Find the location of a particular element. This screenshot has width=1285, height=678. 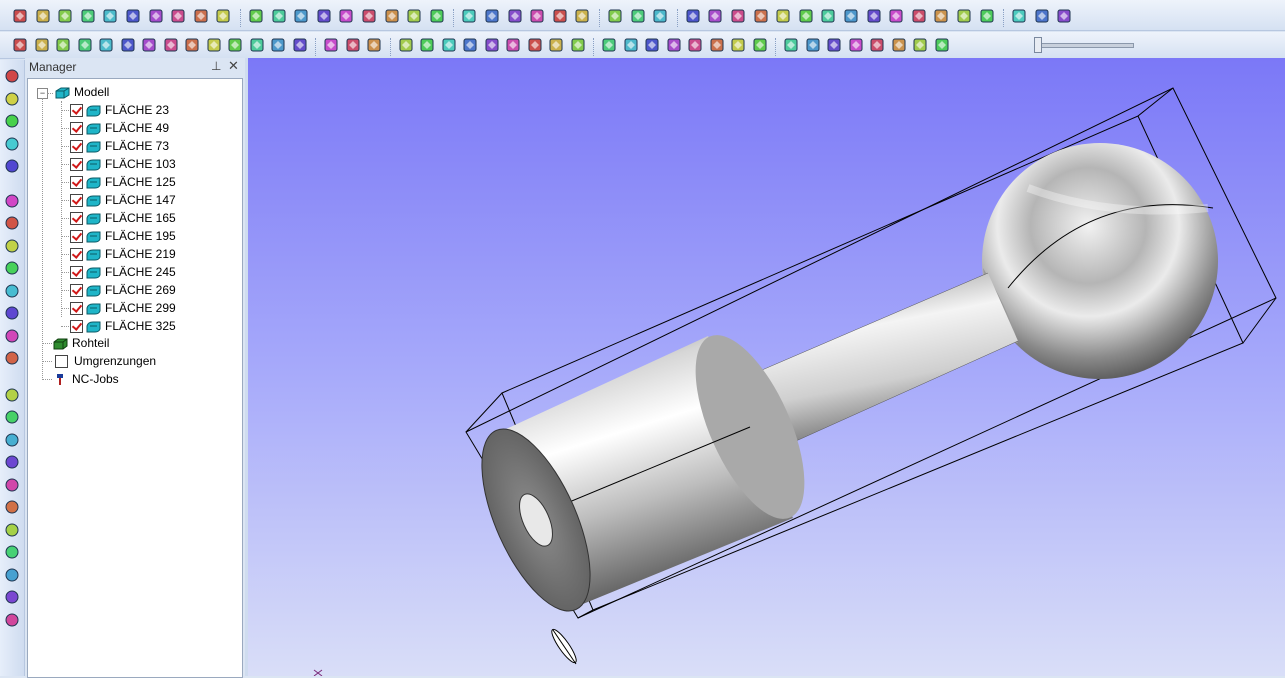

measure-tool-icon is located at coordinates (12, 201).